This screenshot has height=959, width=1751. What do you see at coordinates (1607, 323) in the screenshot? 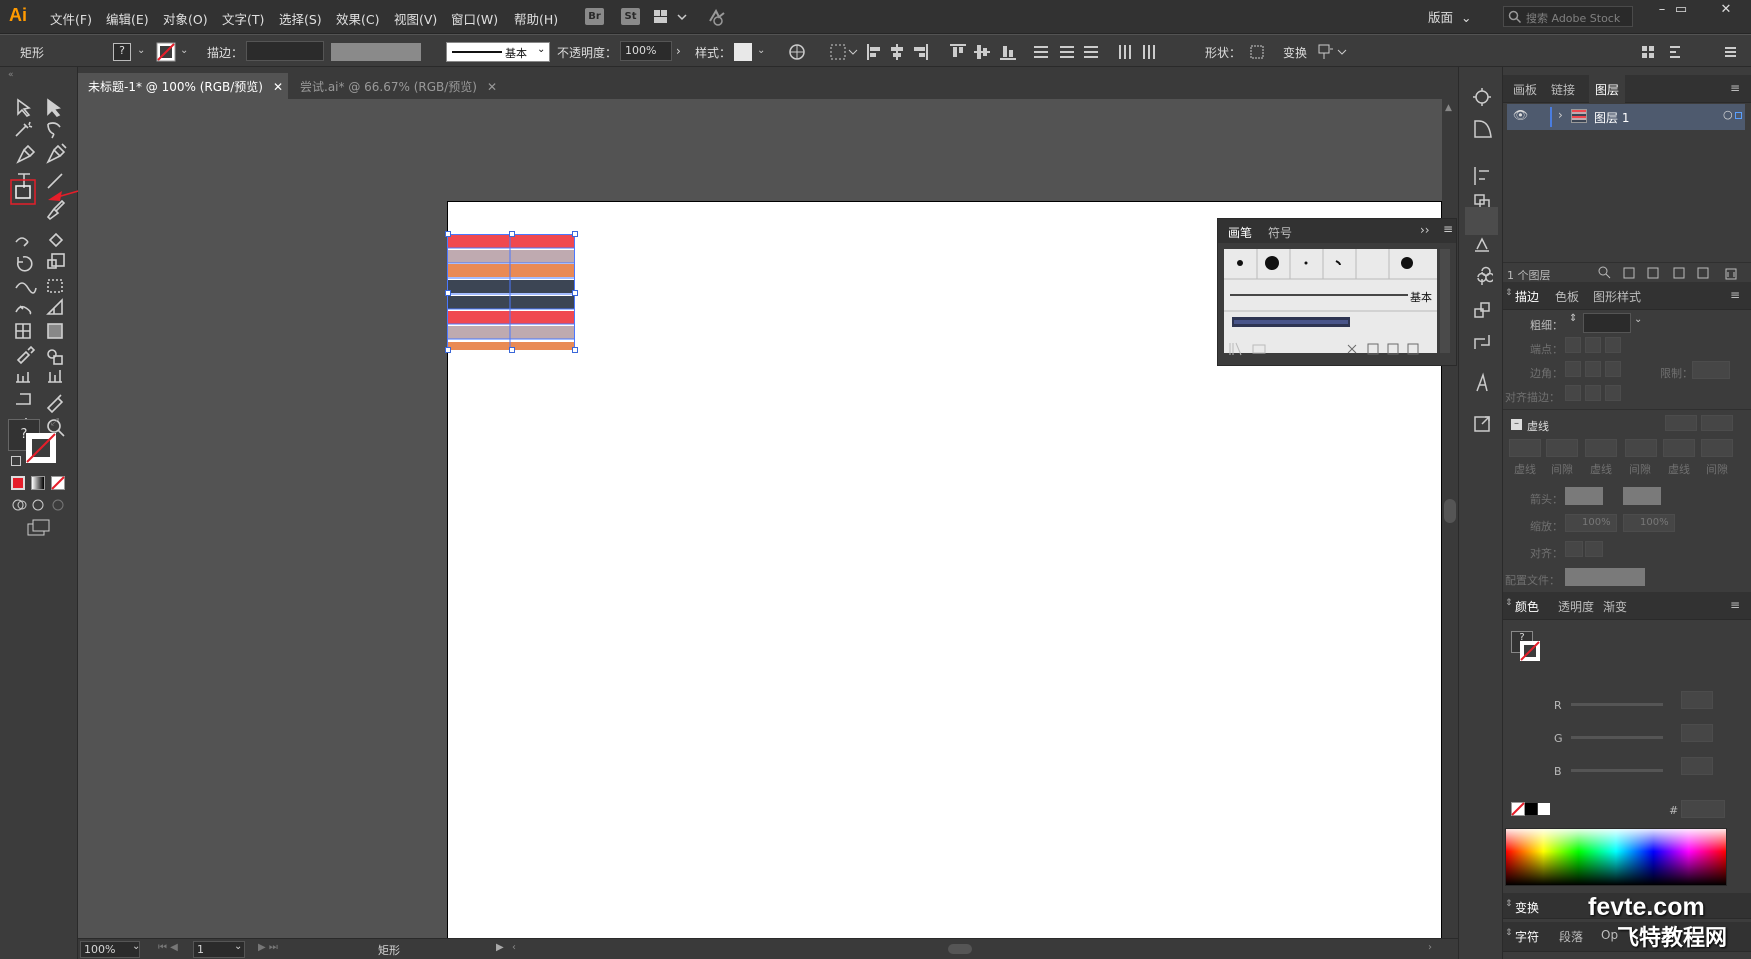
I see `weight-field` at bounding box center [1607, 323].